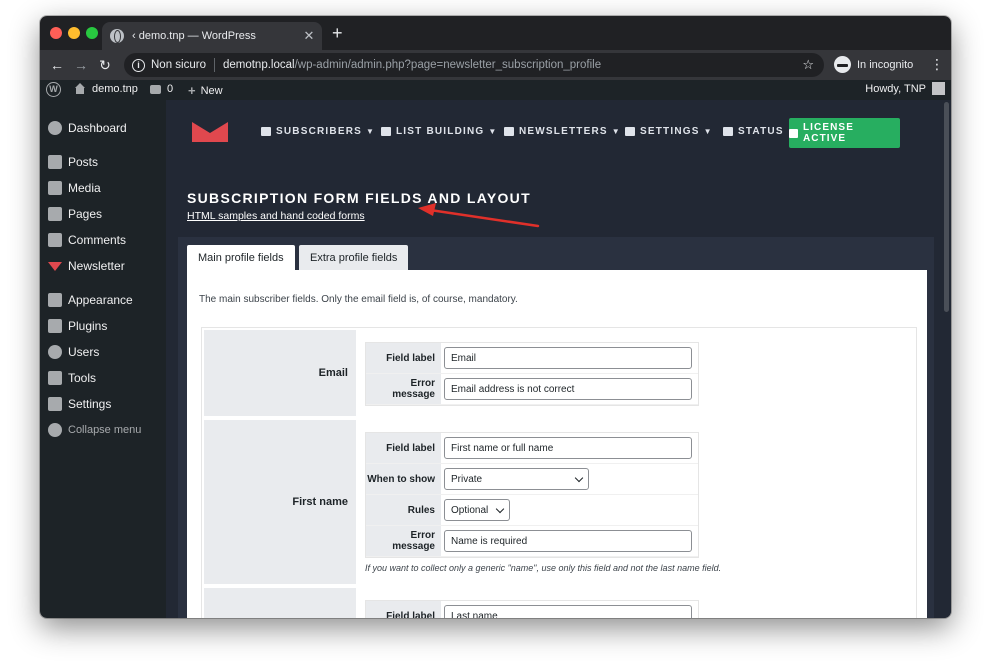  Describe the element at coordinates (103, 188) in the screenshot. I see `sidebar-item-media: Media` at that location.